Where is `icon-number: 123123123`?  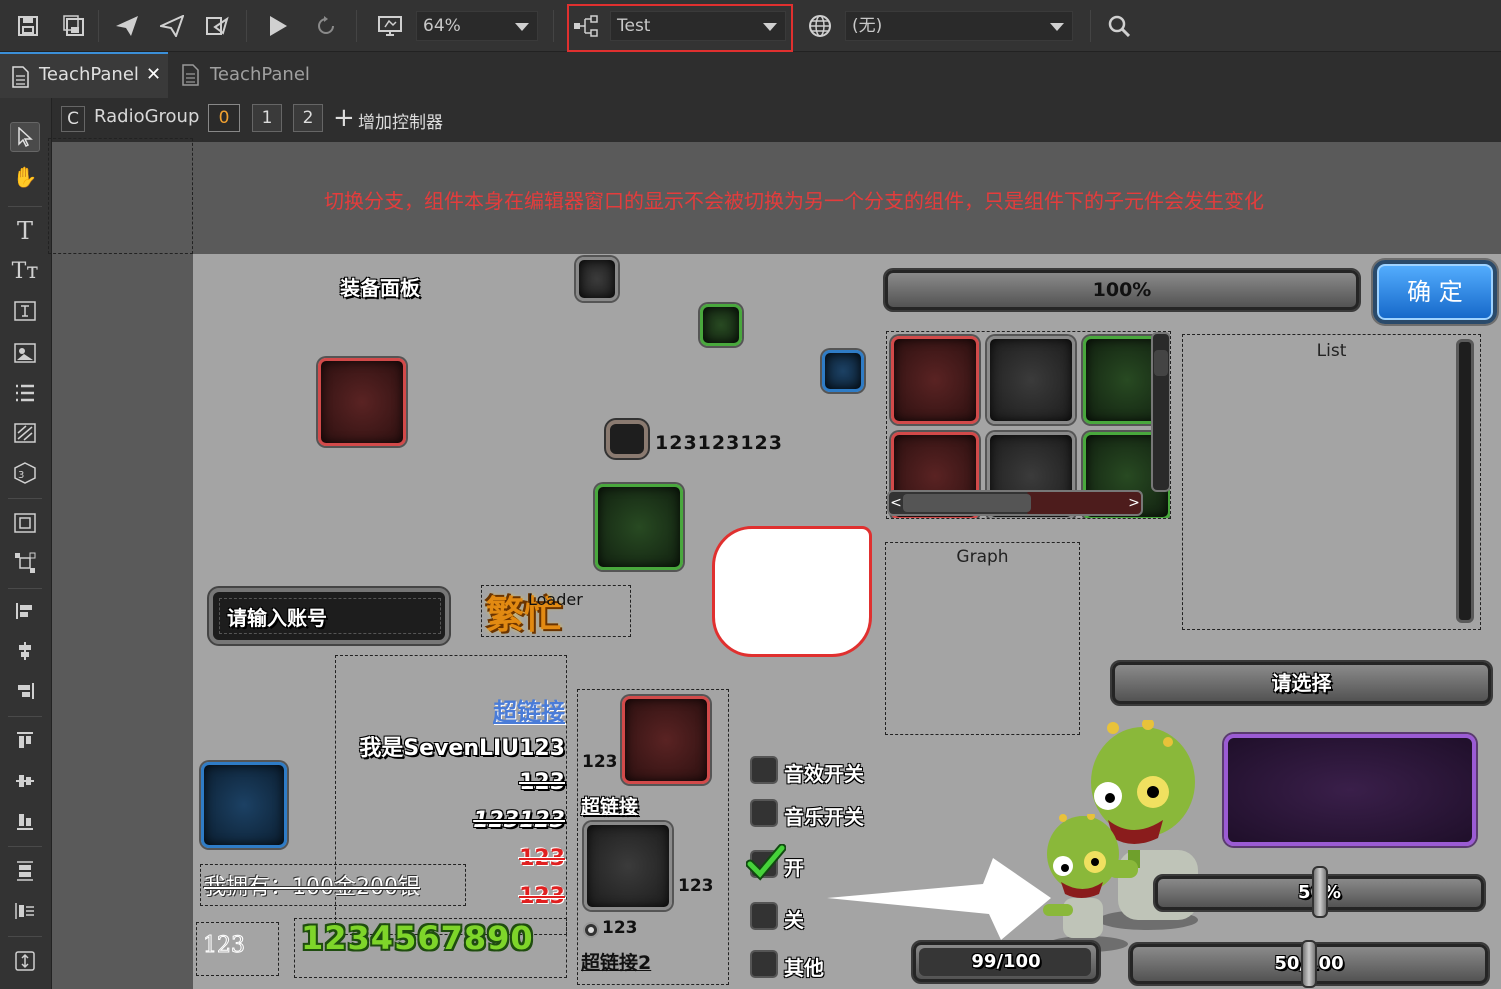 icon-number: 123123123 is located at coordinates (719, 443).